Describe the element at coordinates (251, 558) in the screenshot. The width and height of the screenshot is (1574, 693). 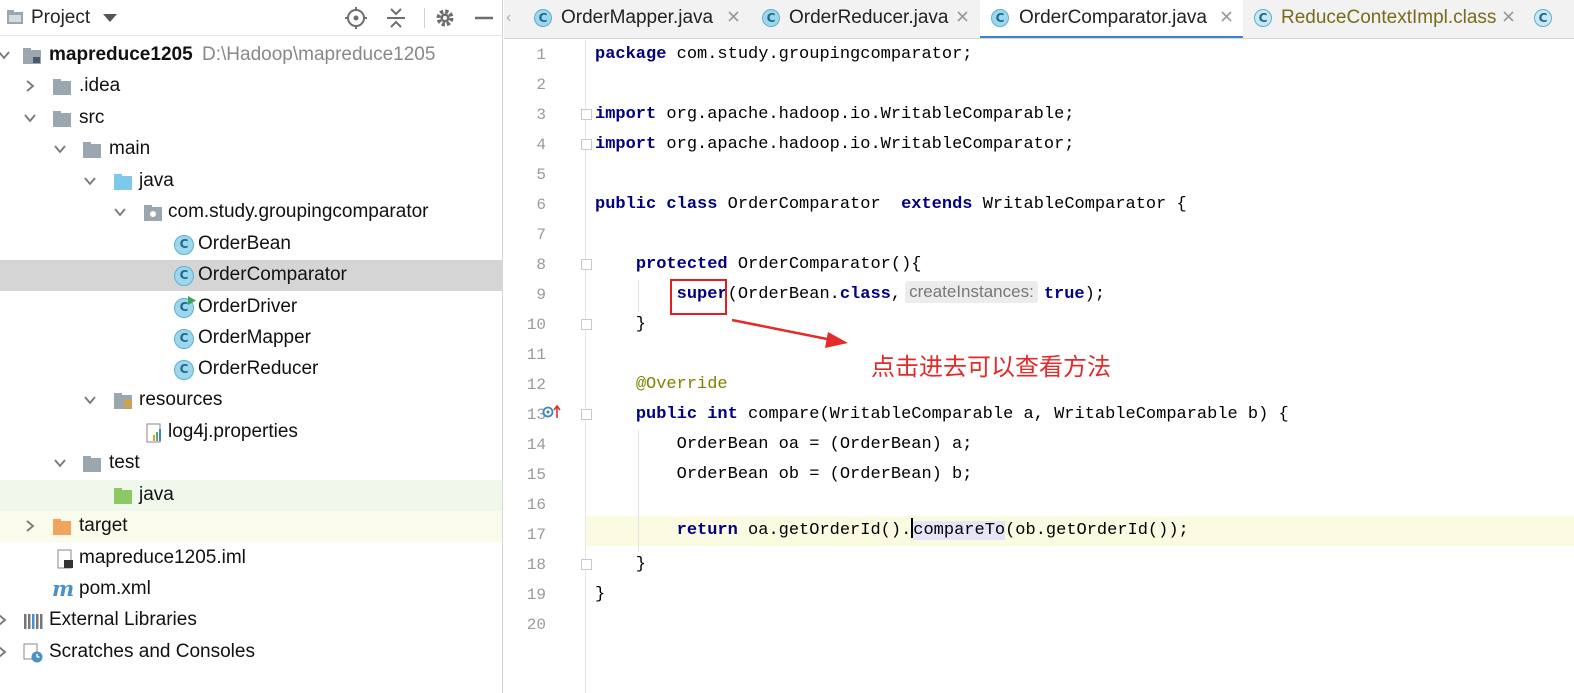
I see `tree-item-iml: mapreduce1205.iml` at that location.